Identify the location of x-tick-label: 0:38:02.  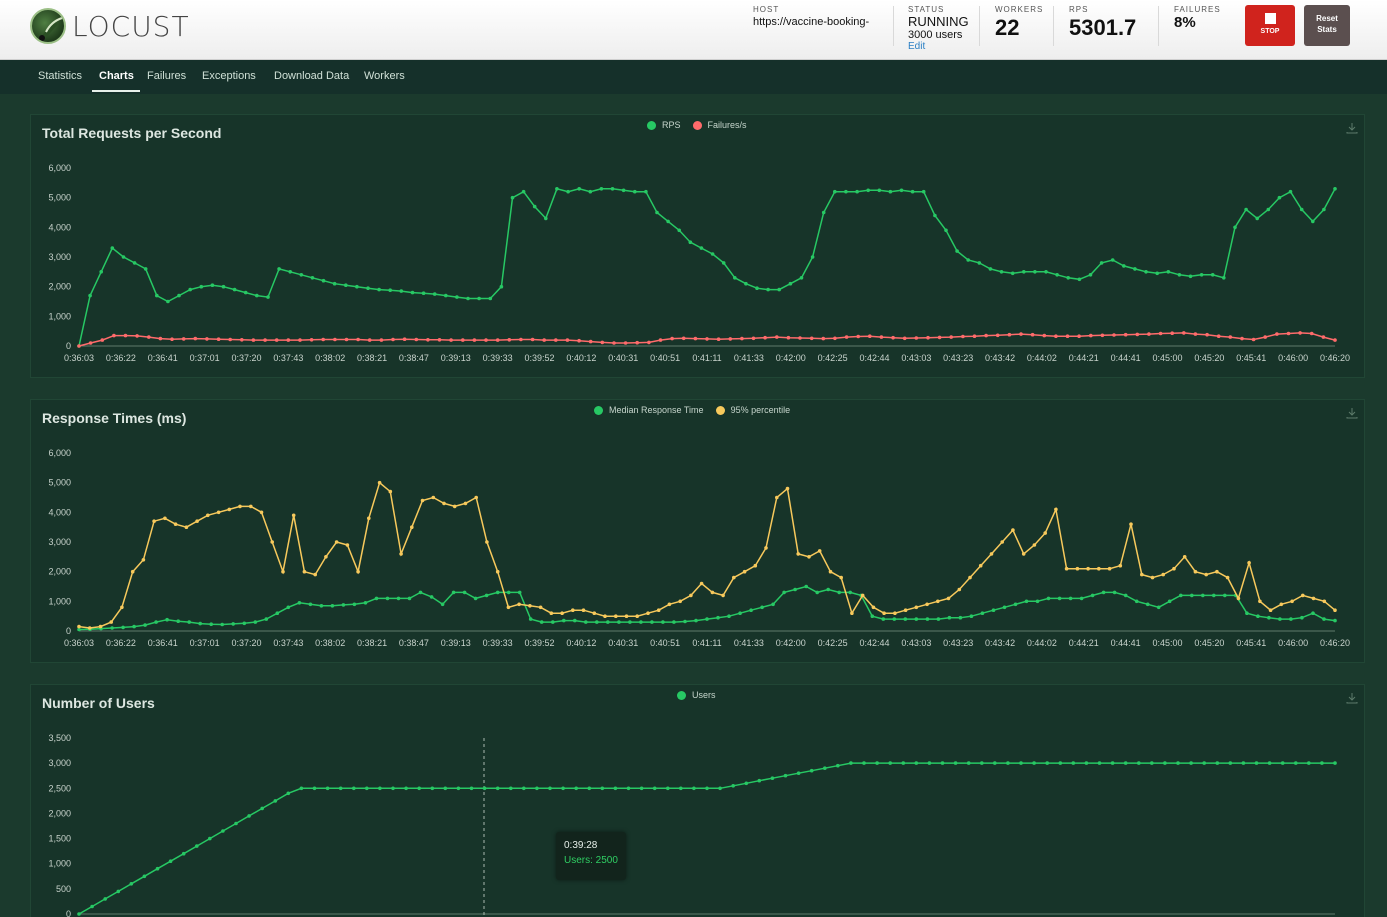
(330, 358).